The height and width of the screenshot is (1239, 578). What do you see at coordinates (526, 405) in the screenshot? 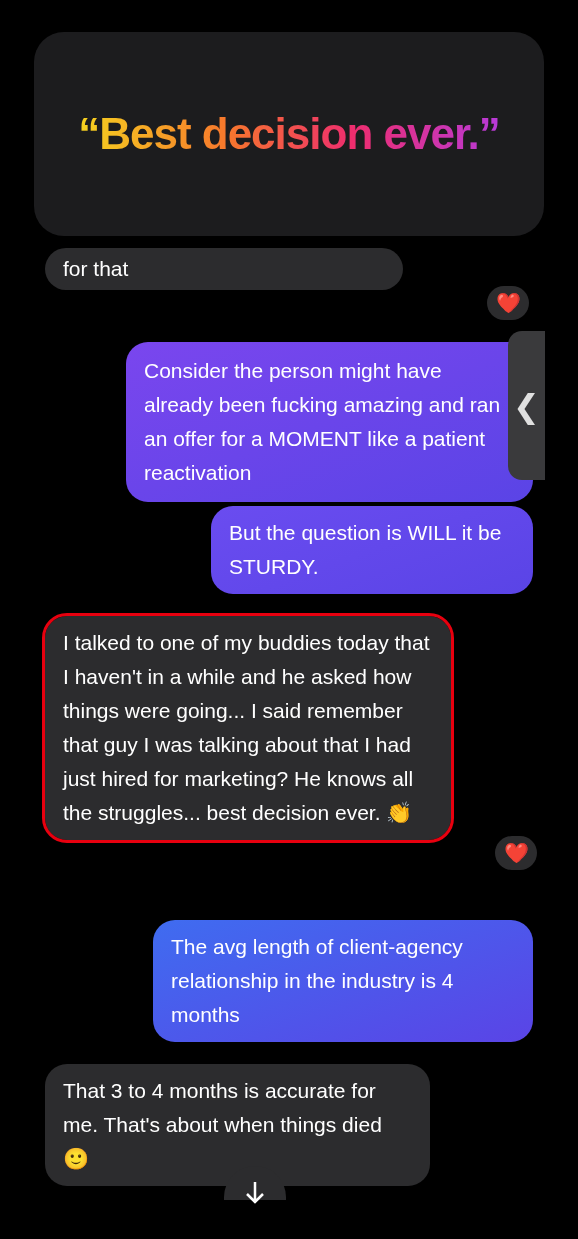
I see `side-handle: ❮` at bounding box center [526, 405].